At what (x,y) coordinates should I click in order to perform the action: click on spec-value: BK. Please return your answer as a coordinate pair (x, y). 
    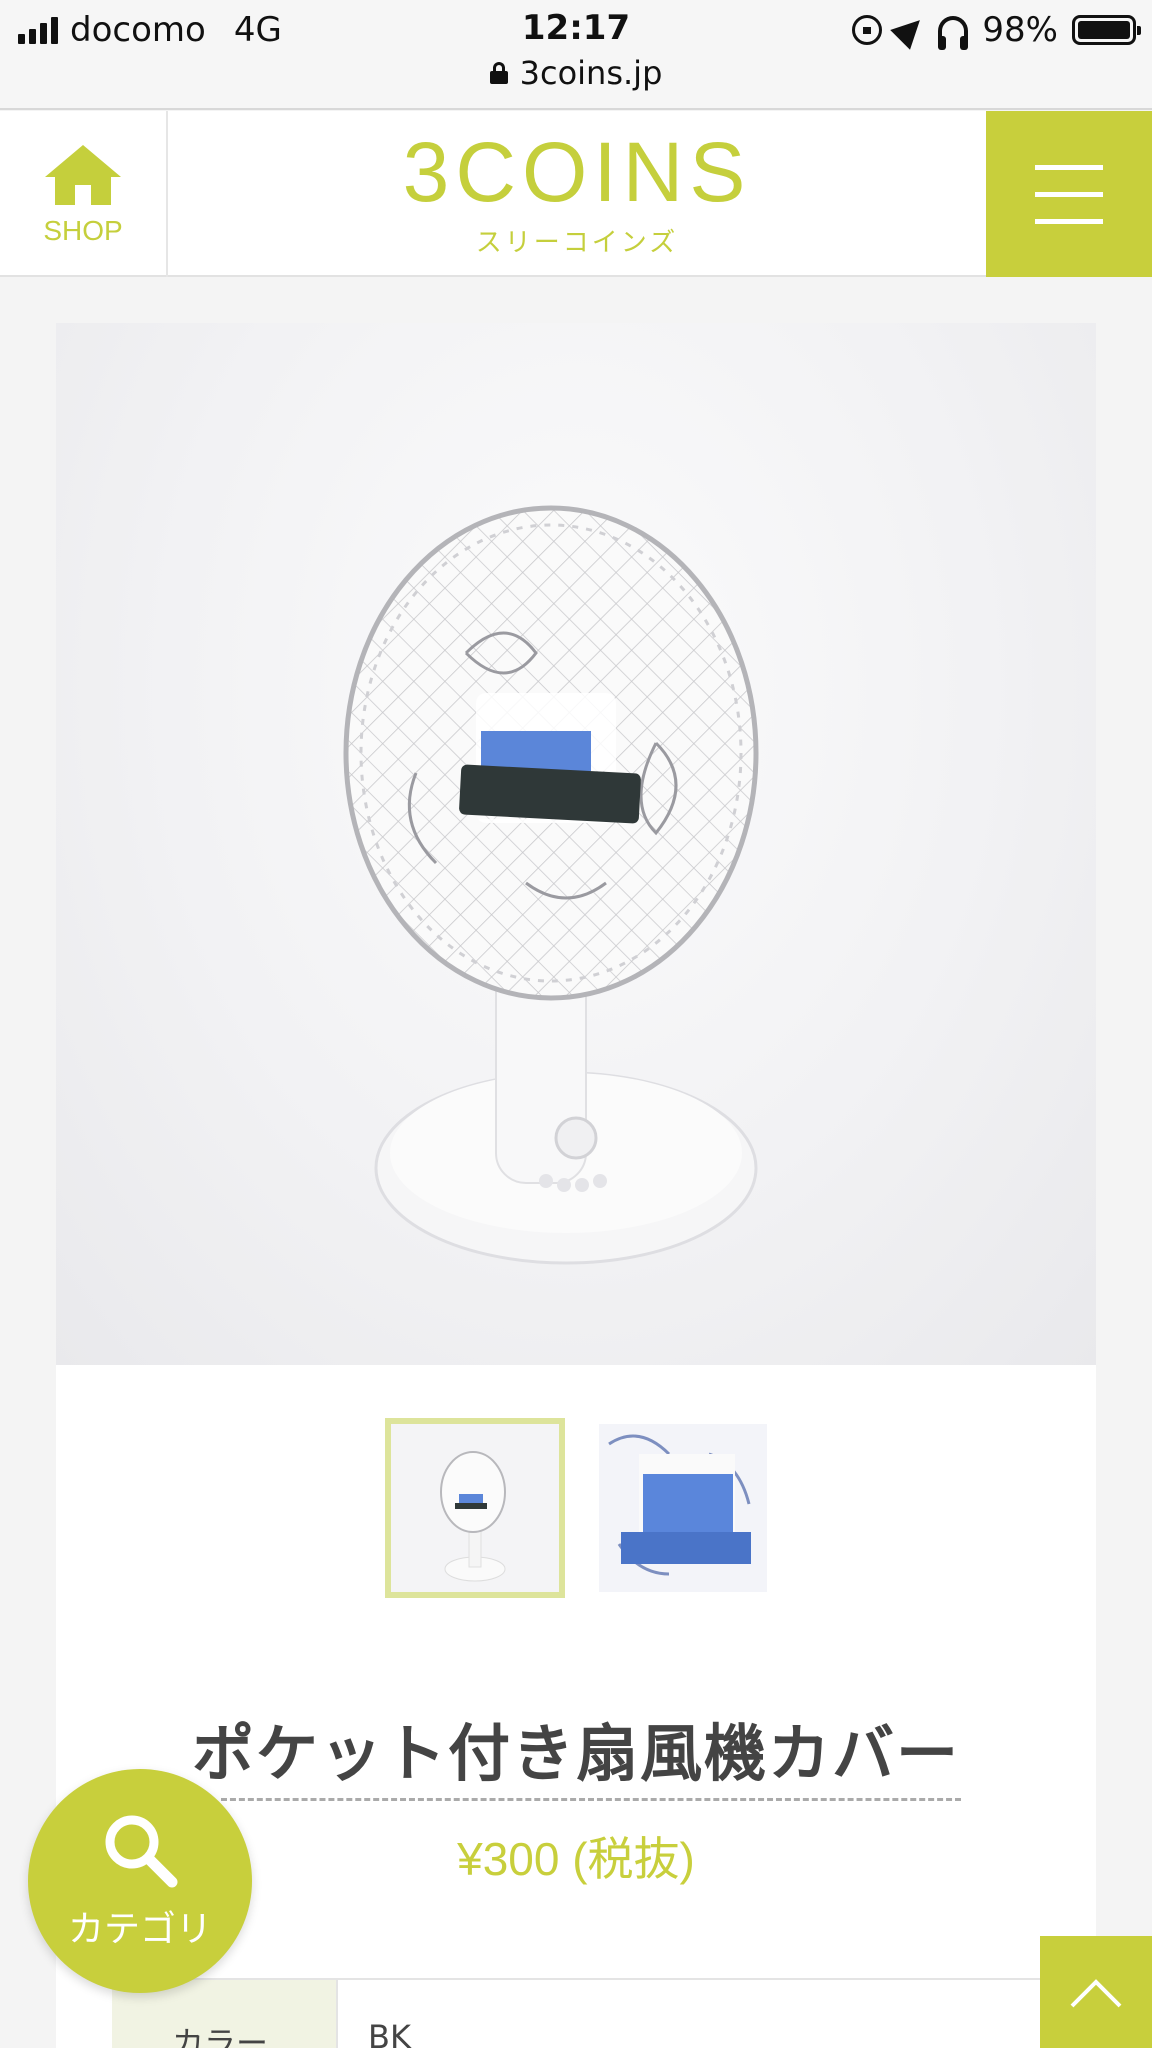
    Looking at the image, I should click on (389, 2033).